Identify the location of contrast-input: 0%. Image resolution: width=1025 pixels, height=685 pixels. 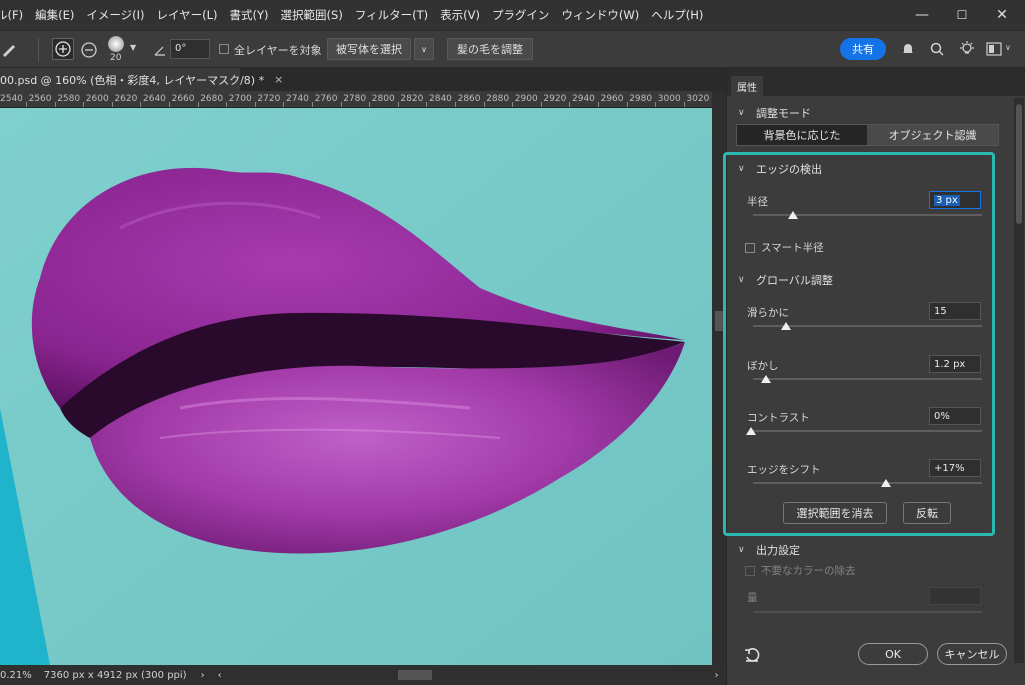
(955, 416).